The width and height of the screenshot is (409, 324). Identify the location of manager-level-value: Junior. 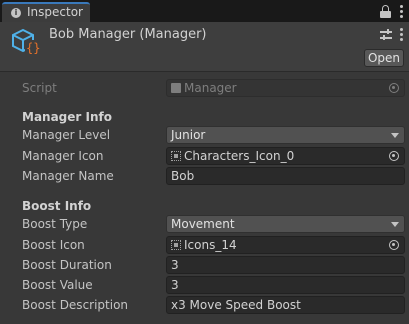
(188, 135).